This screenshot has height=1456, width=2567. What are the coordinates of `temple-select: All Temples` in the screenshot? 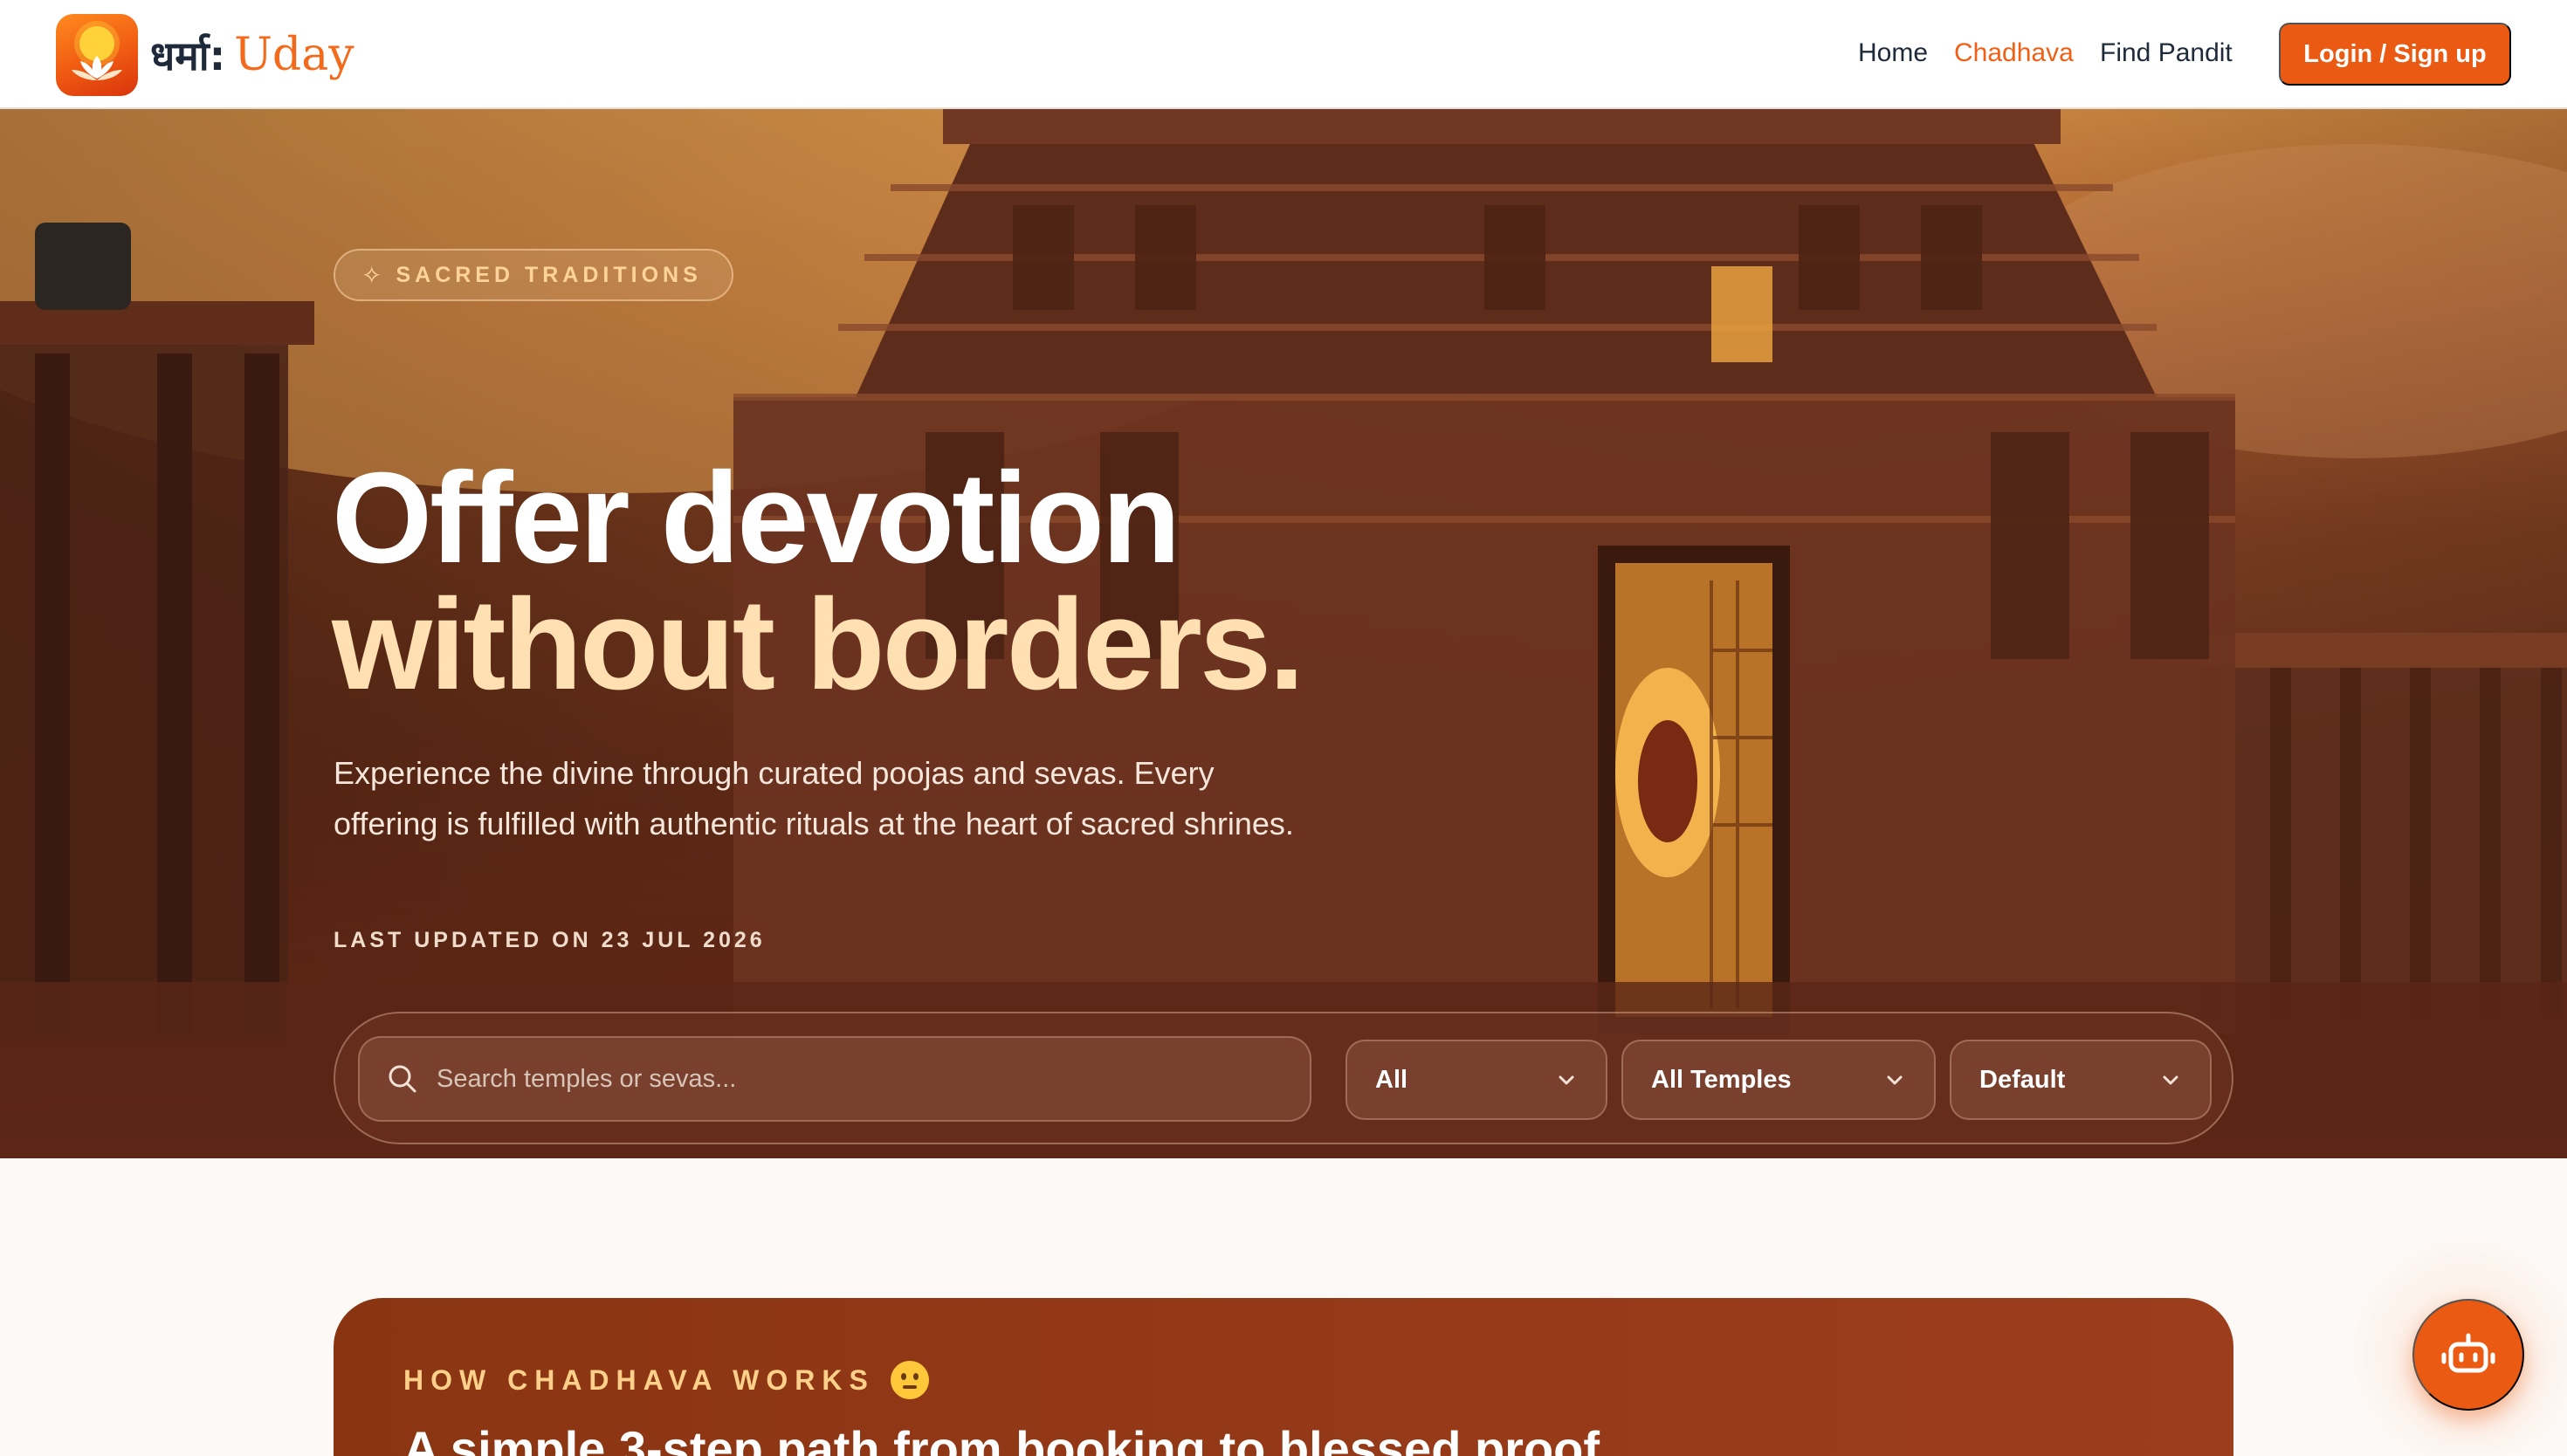 It's located at (1778, 1080).